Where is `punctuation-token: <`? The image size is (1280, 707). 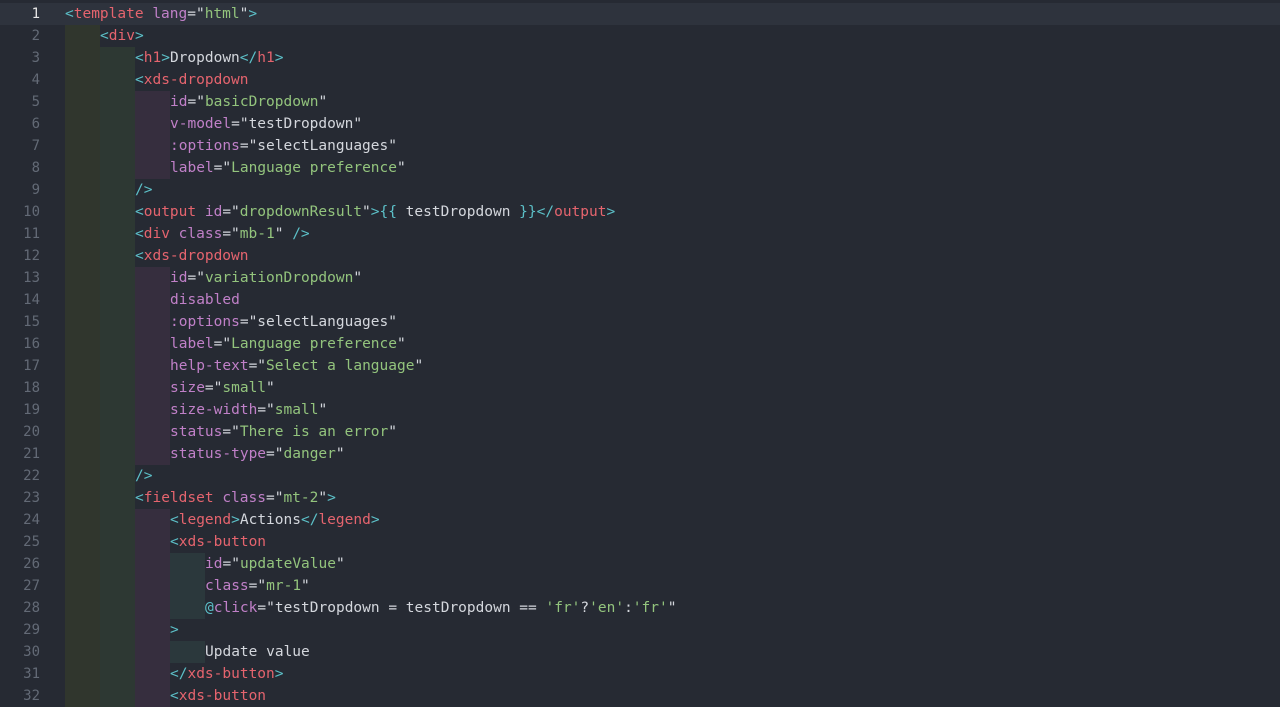 punctuation-token: < is located at coordinates (139, 212).